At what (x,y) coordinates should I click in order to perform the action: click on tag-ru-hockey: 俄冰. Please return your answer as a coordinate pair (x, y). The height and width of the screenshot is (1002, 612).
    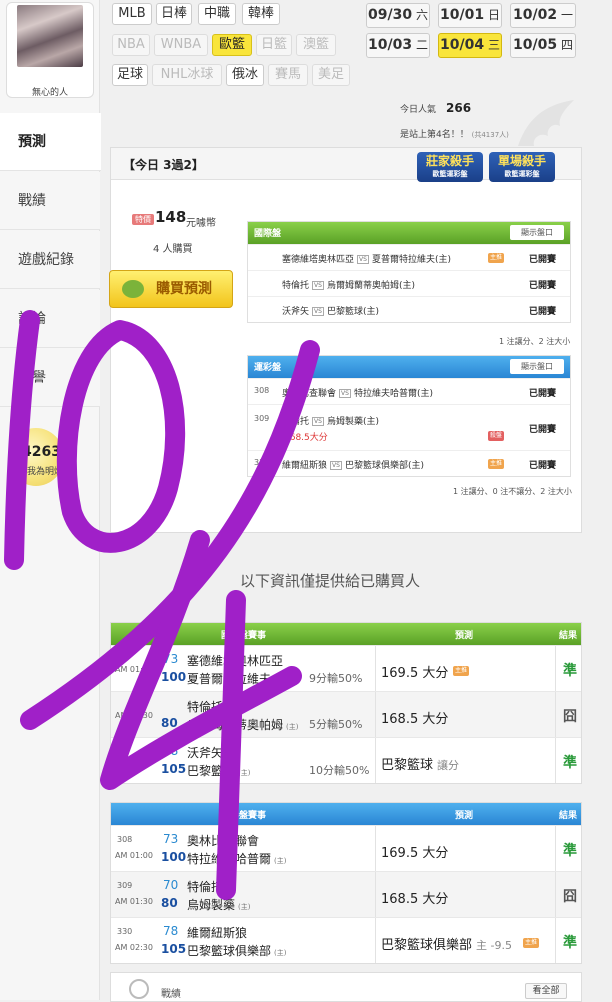
    Looking at the image, I should click on (245, 75).